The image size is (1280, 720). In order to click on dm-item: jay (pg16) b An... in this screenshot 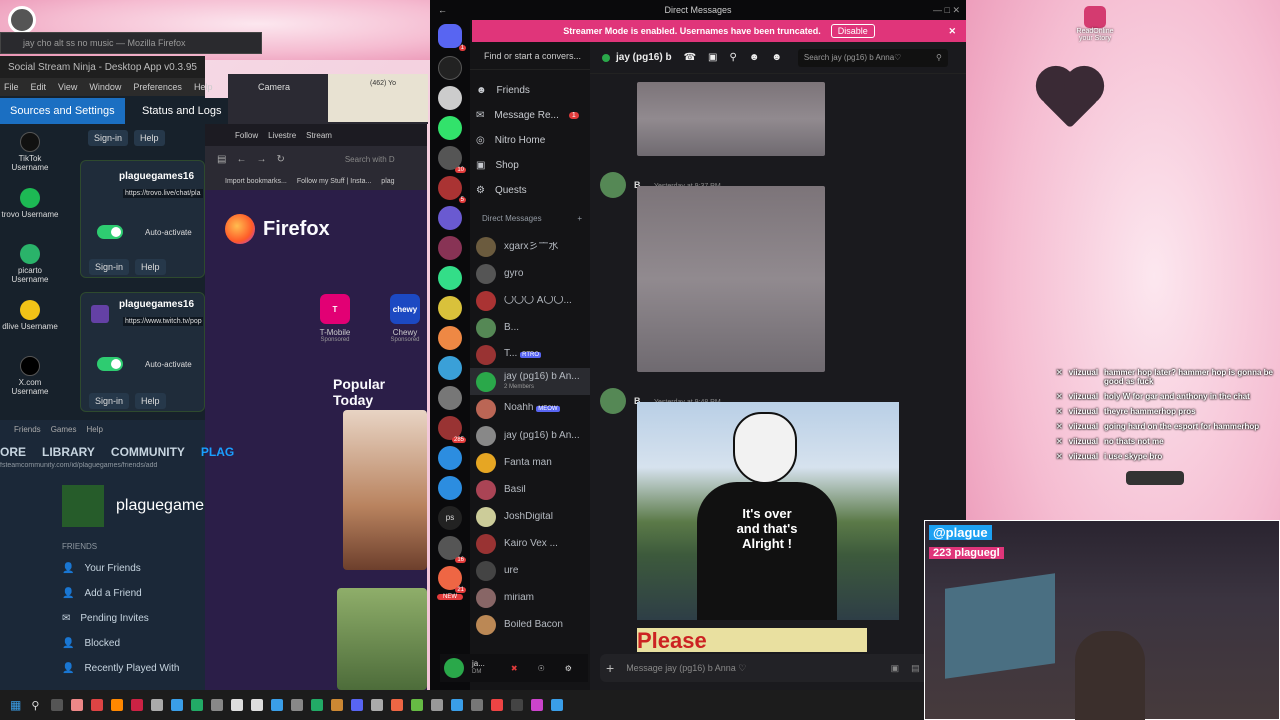, I will do `click(530, 435)`.